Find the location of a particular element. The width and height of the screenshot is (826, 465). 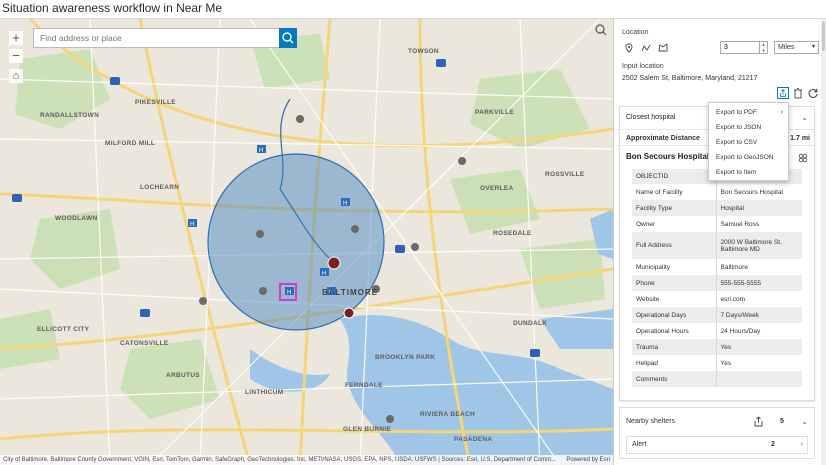

map-label: DUNDALK is located at coordinates (530, 323).